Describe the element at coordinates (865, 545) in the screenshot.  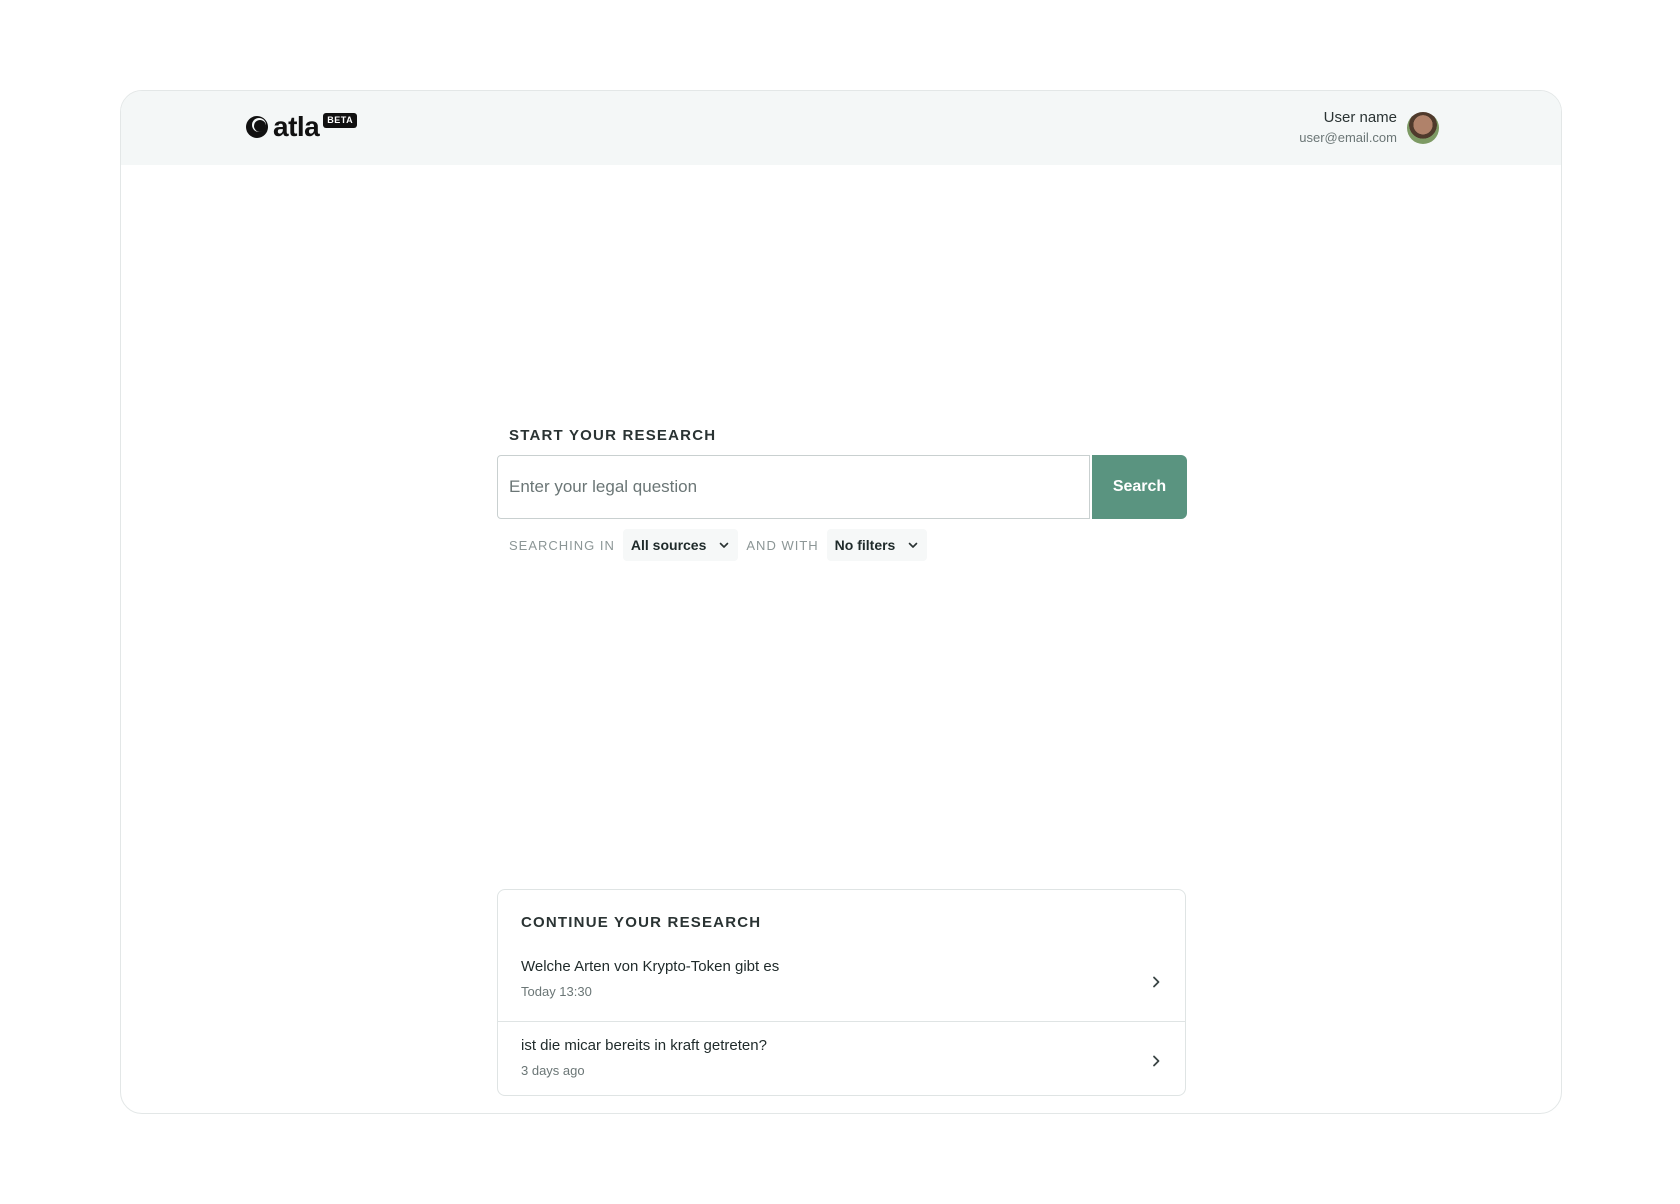
I see `filters-value: No filters` at that location.